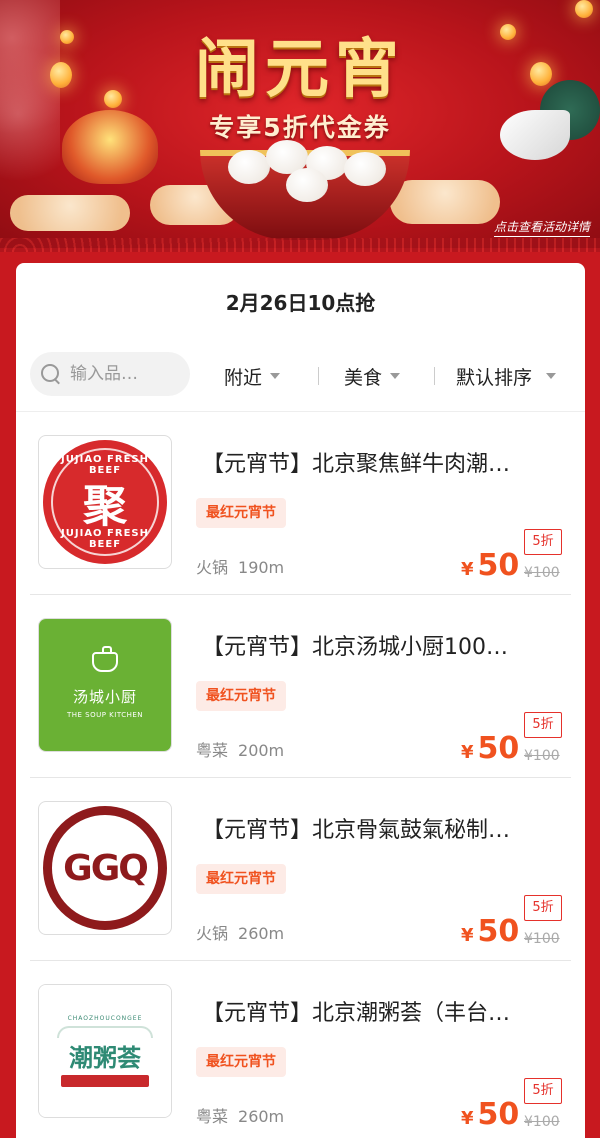 The image size is (600, 1138). I want to click on restaurant-logo: 汤城小厨 THE SOUP KITCHEN, so click(105, 685).